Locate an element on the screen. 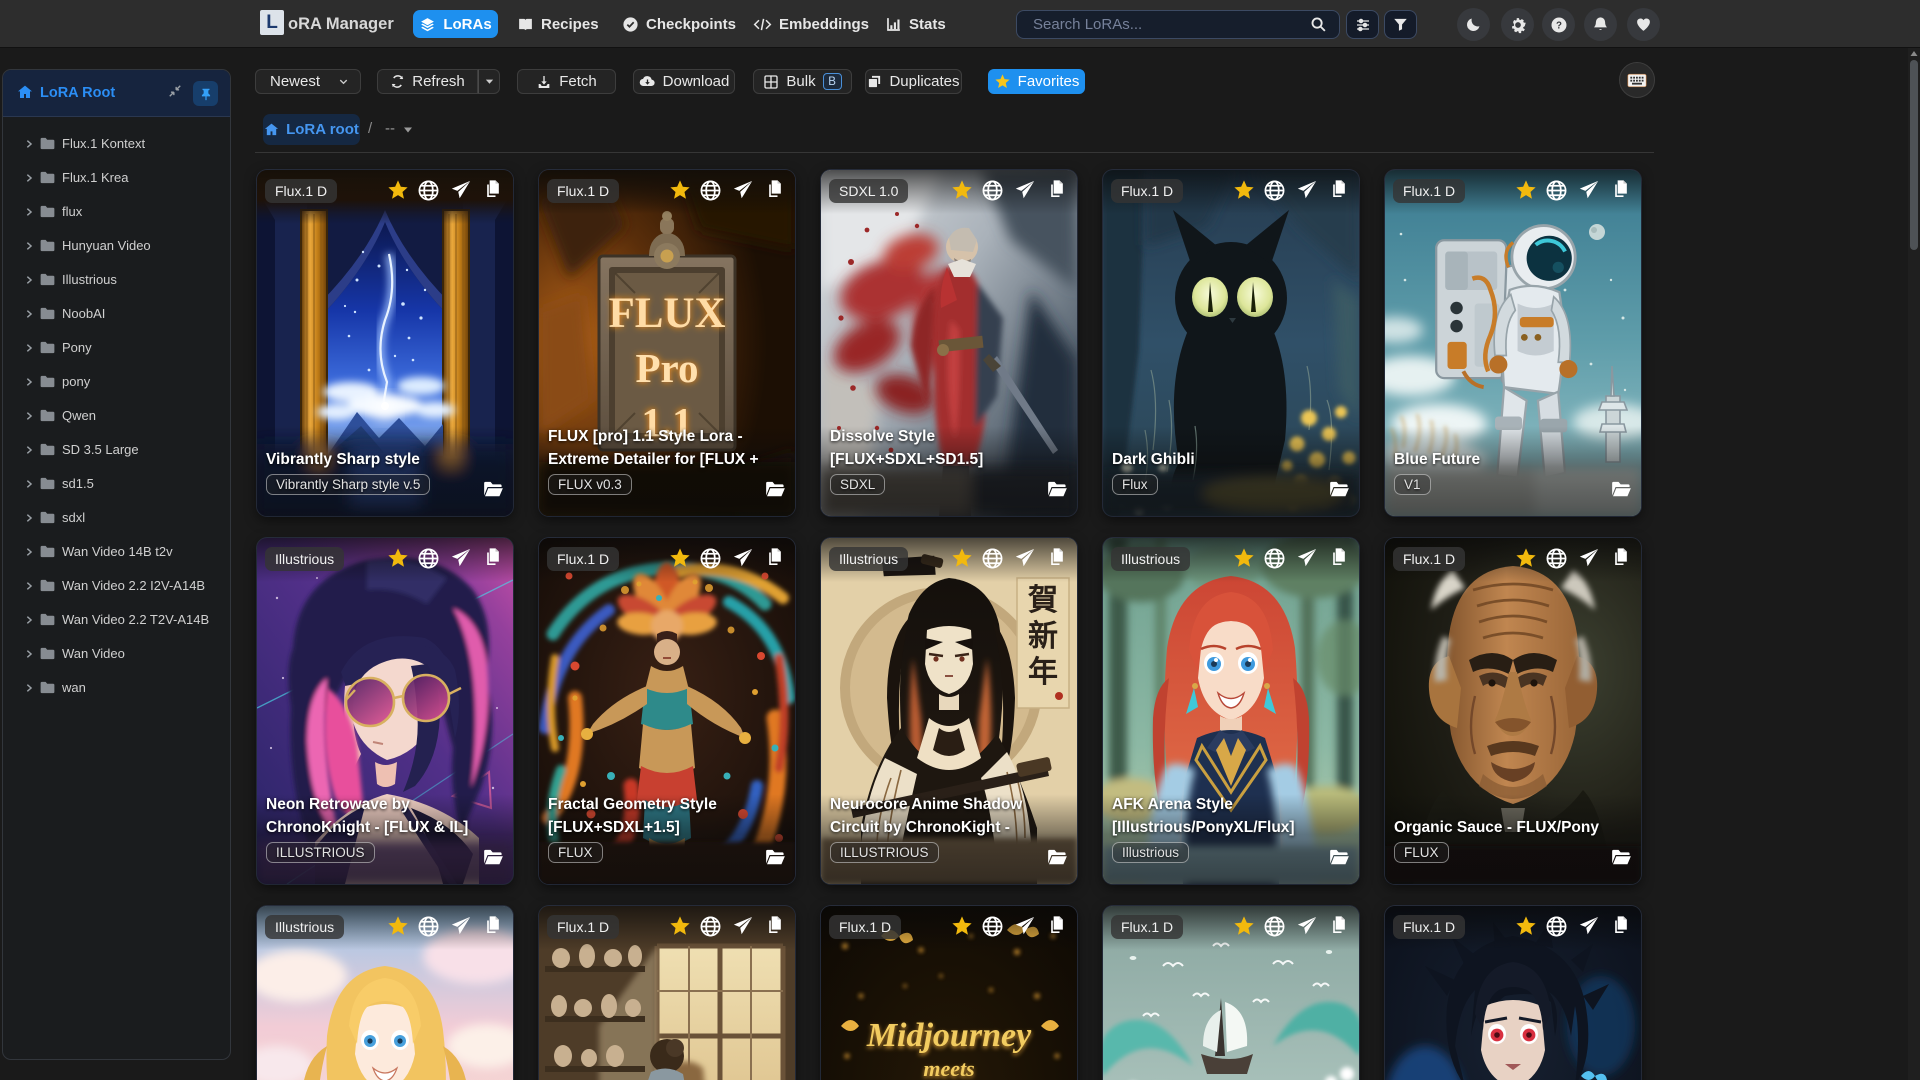 The image size is (1920, 1080). svg-text: 新 is located at coordinates (1043, 636).